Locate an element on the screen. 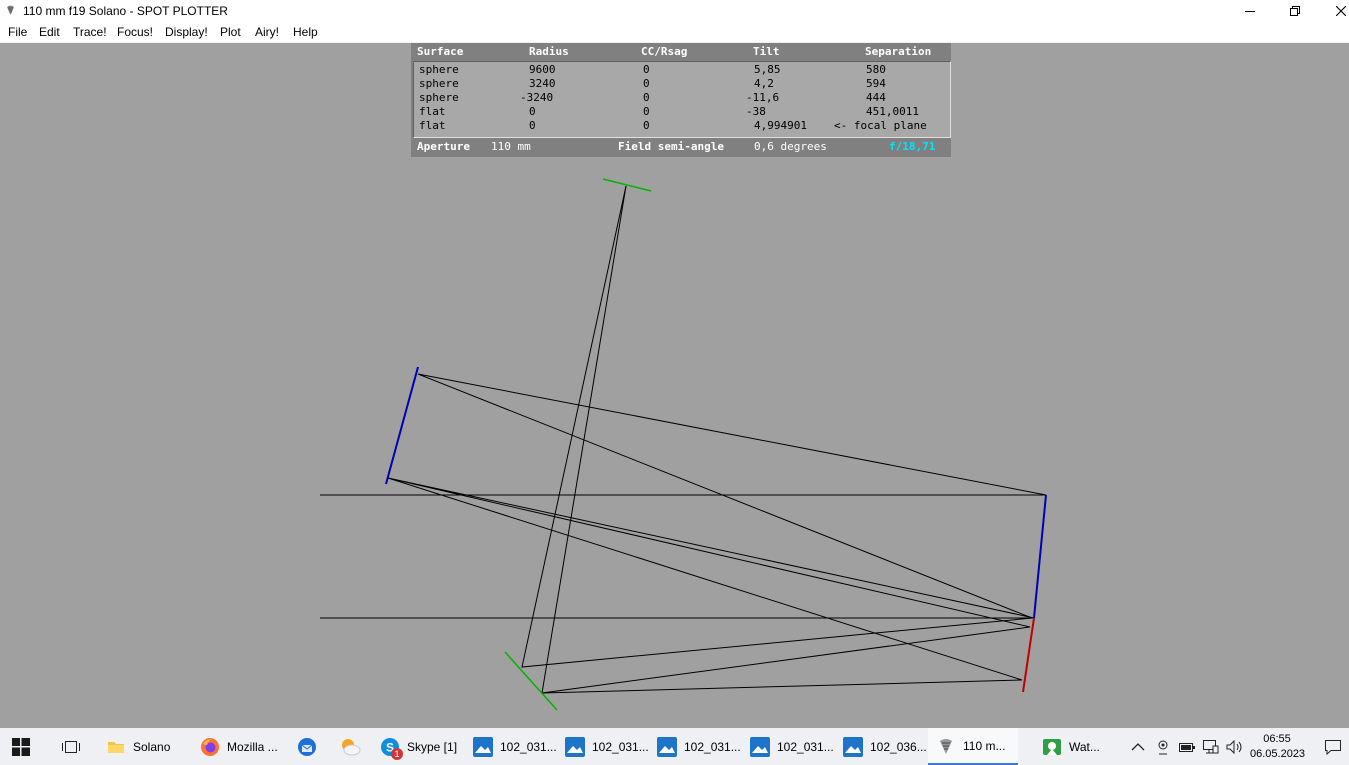 The image size is (1349, 765). start-button is located at coordinates (21, 746).